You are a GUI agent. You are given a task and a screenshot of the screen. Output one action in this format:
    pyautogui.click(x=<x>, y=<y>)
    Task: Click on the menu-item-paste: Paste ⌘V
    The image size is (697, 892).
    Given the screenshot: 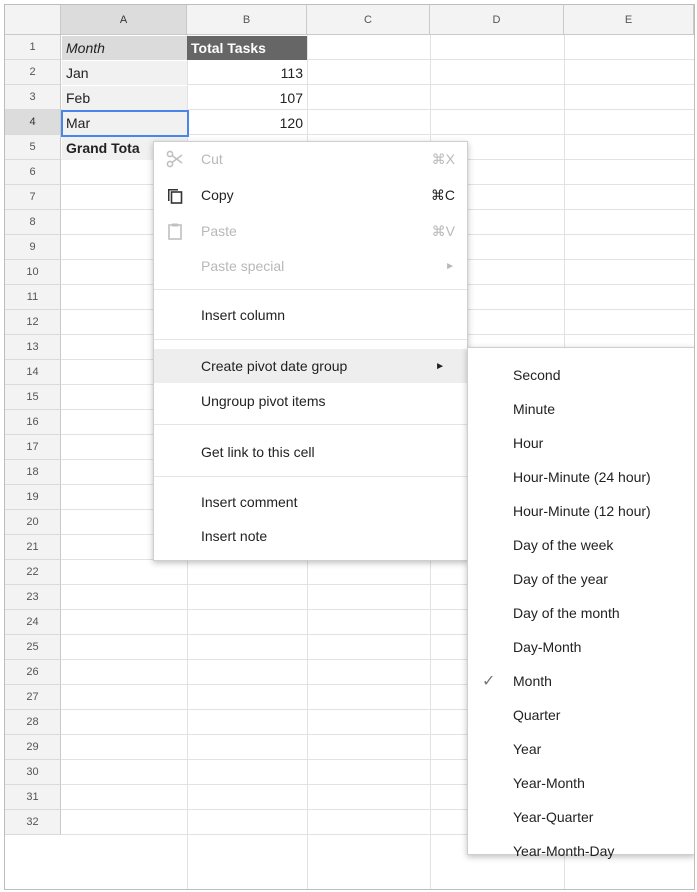 What is the action you would take?
    pyautogui.click(x=310, y=231)
    